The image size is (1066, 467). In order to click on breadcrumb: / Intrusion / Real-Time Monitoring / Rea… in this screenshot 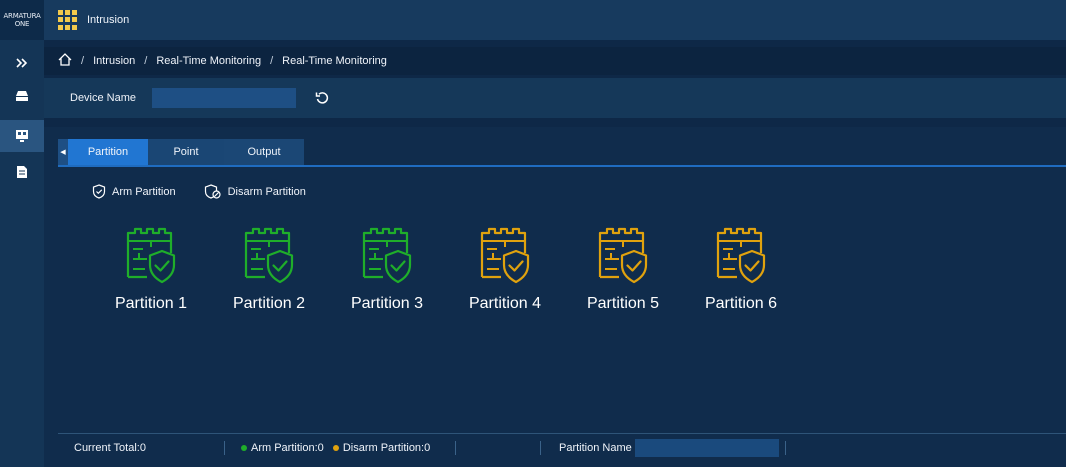, I will do `click(555, 61)`.